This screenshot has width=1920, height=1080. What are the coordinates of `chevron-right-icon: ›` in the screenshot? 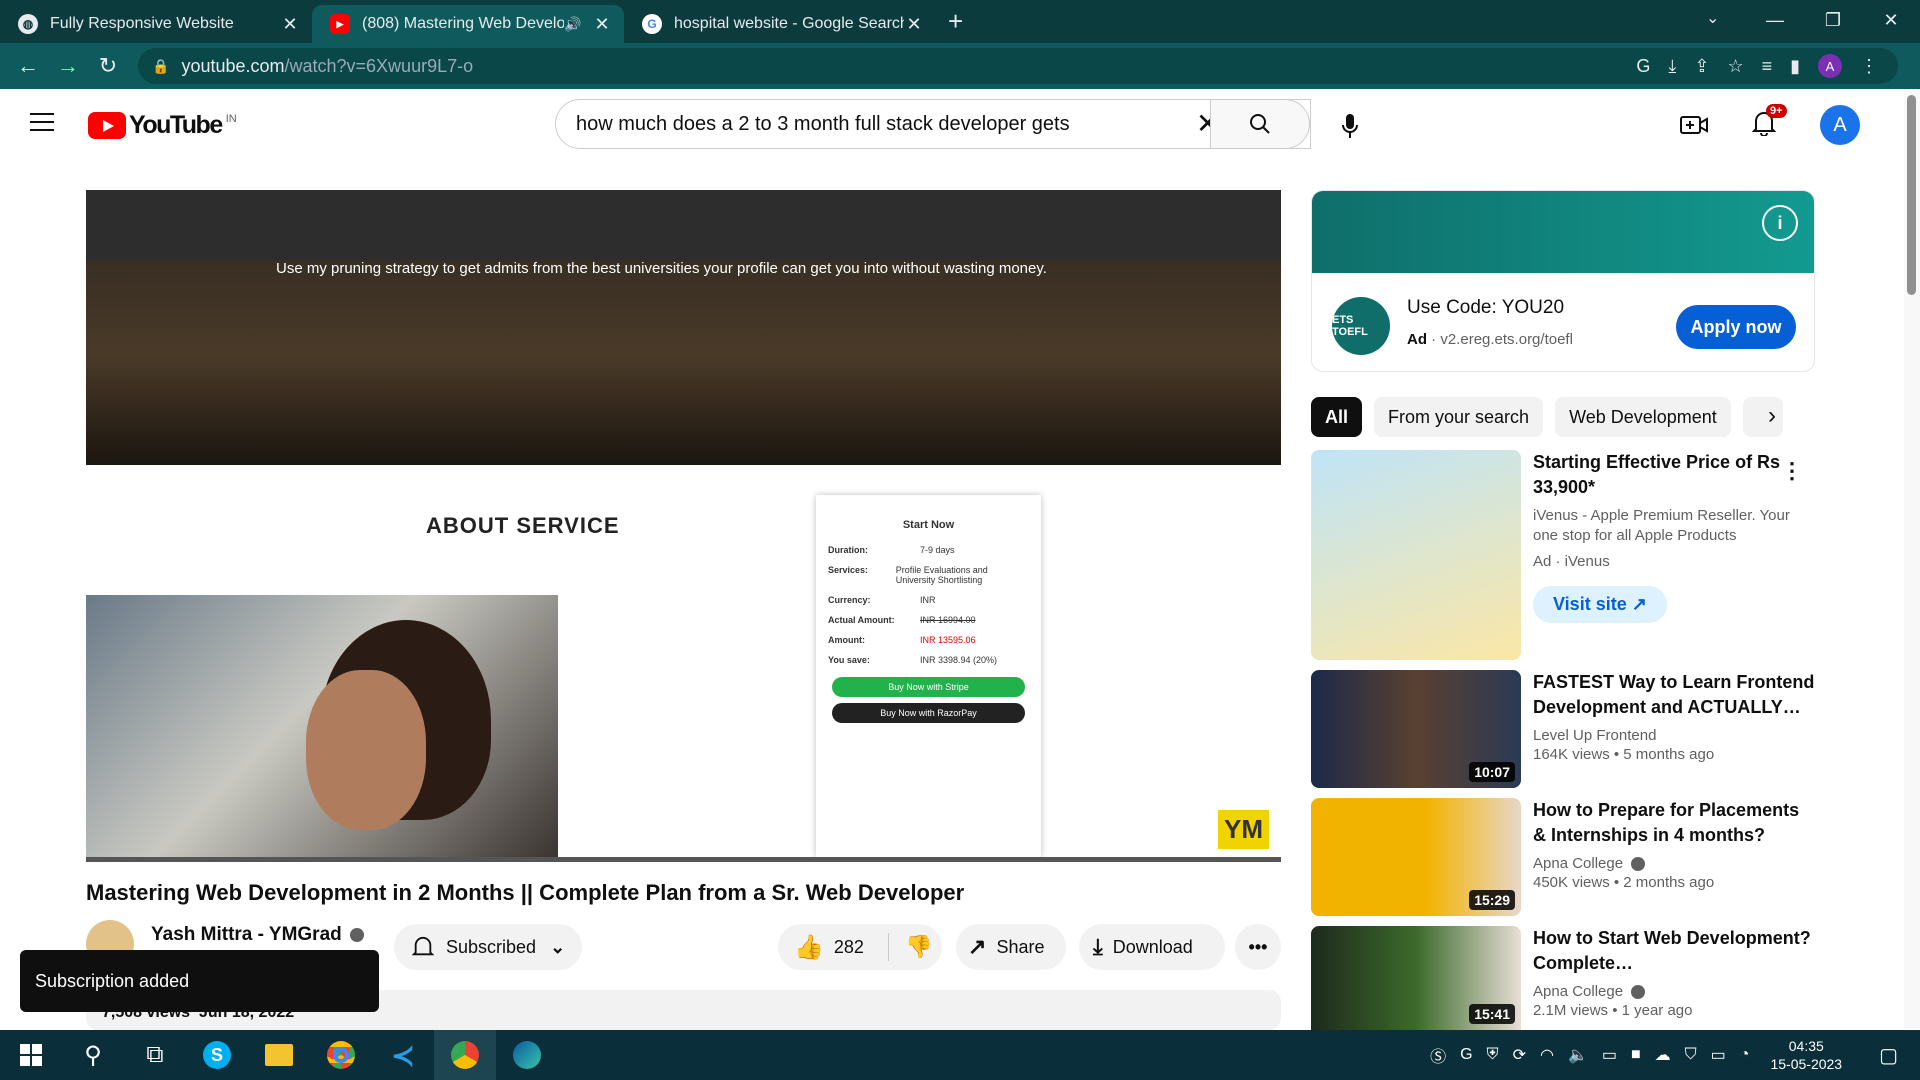 It's located at (1772, 416).